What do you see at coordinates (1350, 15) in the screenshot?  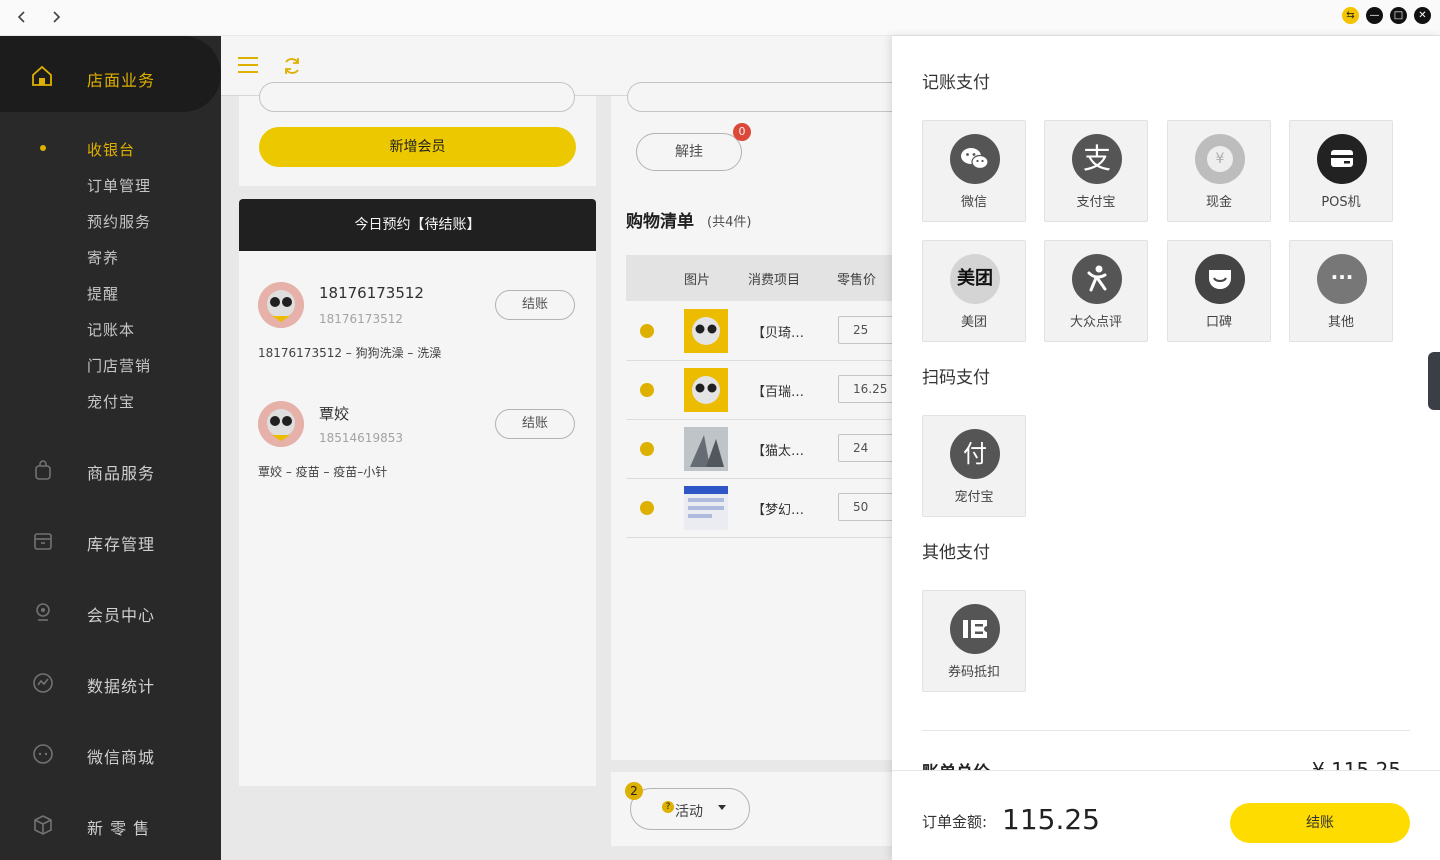 I see `swap-button: ⇆` at bounding box center [1350, 15].